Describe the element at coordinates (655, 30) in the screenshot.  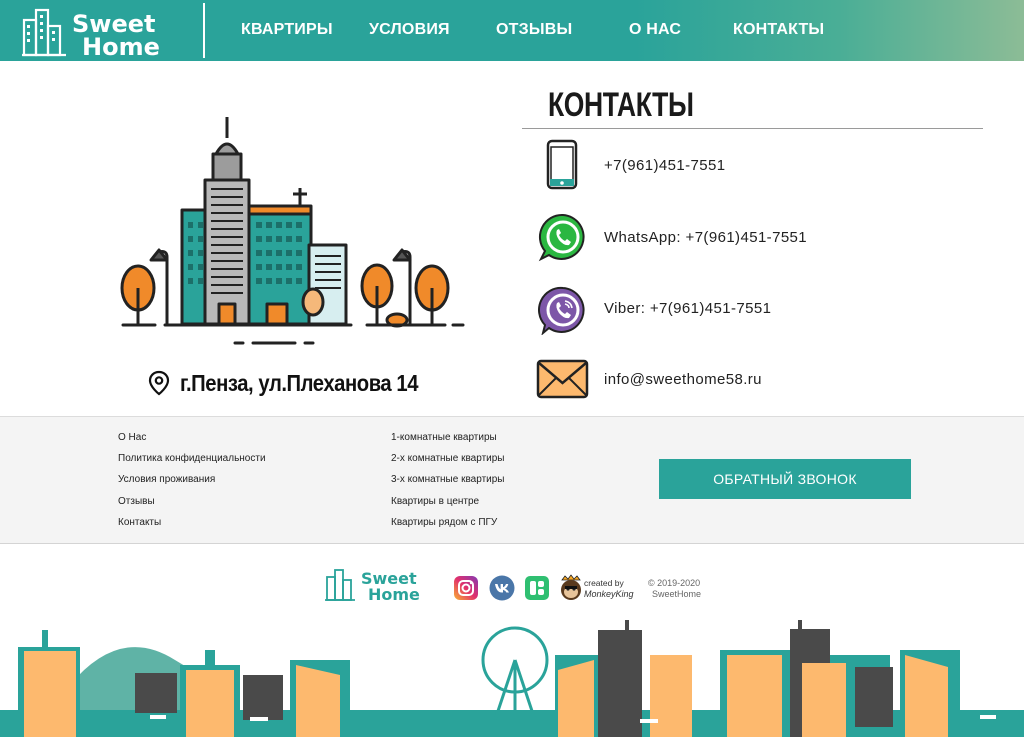
I see `nav-o-nas: О НАС` at that location.